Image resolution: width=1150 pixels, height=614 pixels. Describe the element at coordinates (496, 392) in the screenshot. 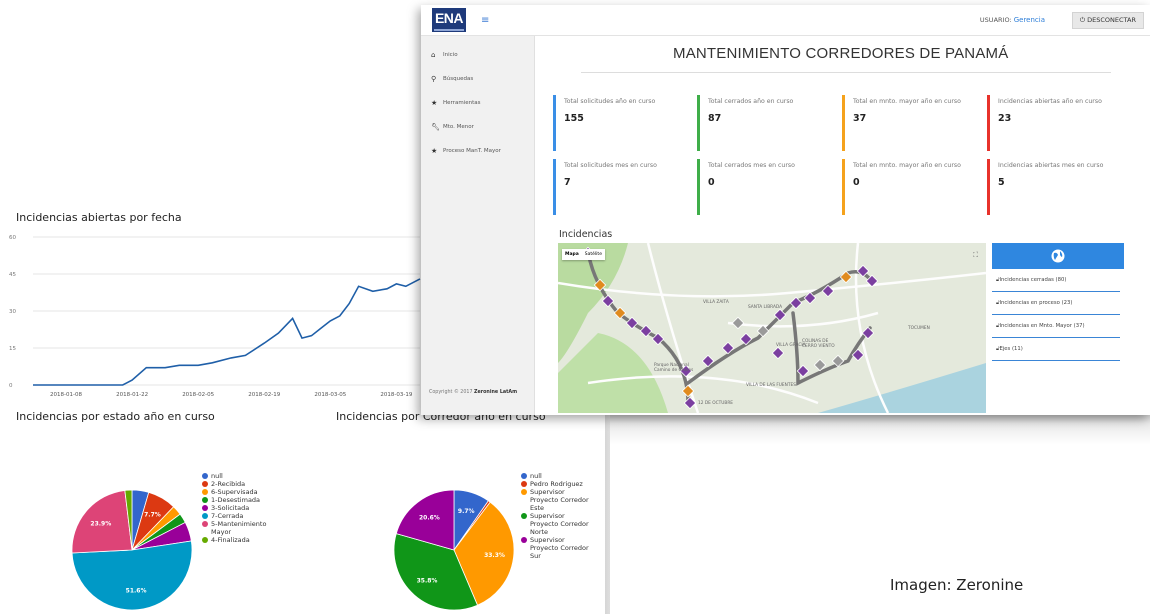

I see `copyright-company: Zeronine LatAm` at that location.